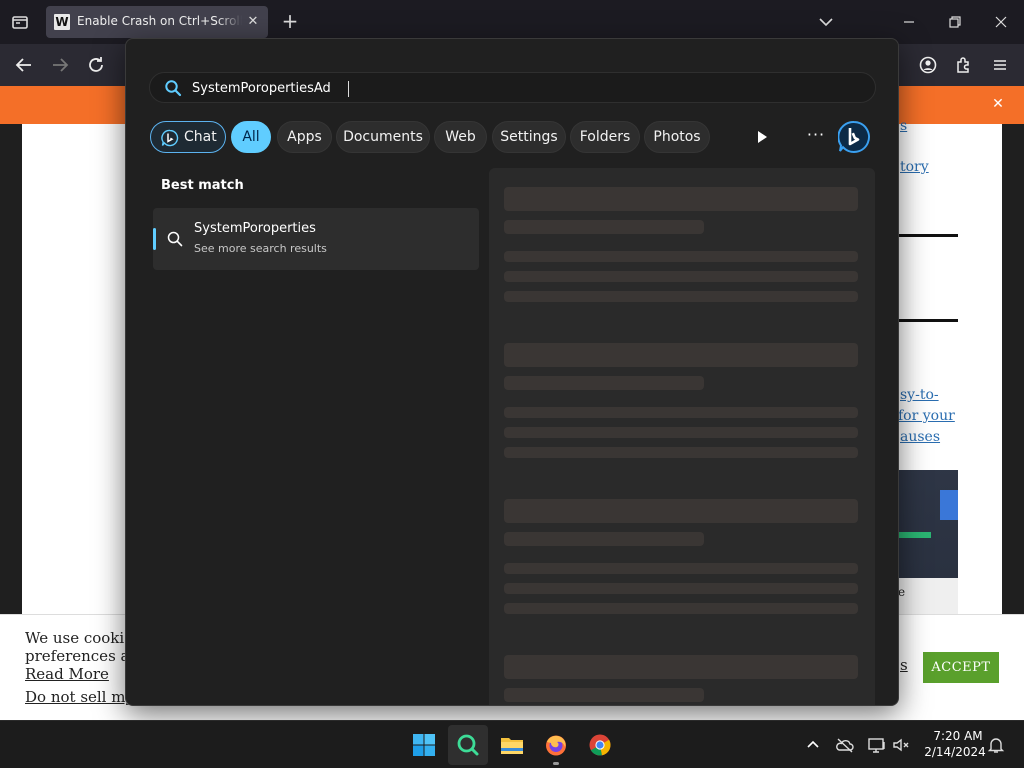 This screenshot has width=1024, height=768. Describe the element at coordinates (996, 745) in the screenshot. I see `notification-bell-icon` at that location.